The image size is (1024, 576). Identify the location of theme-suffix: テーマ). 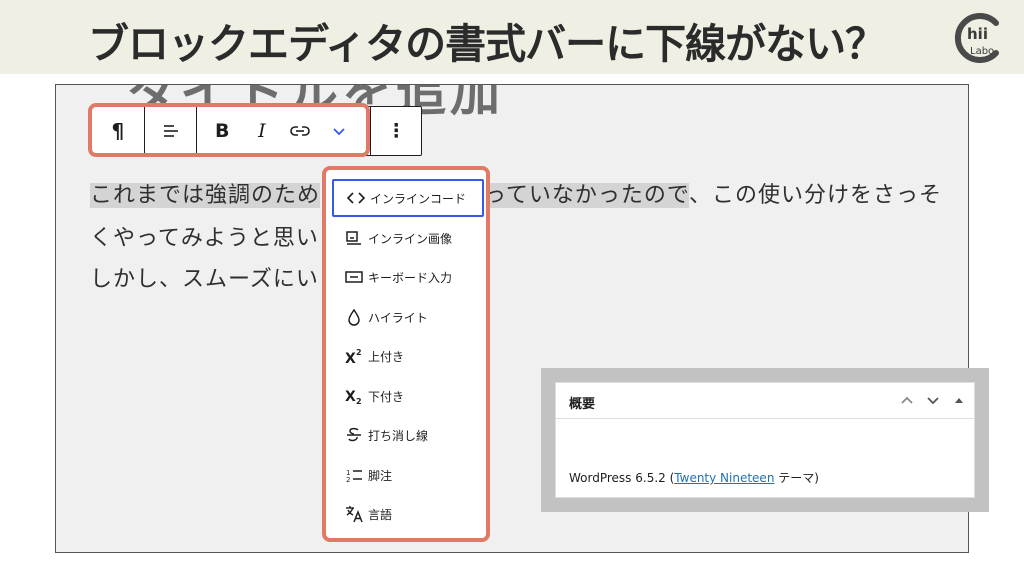
(796, 478).